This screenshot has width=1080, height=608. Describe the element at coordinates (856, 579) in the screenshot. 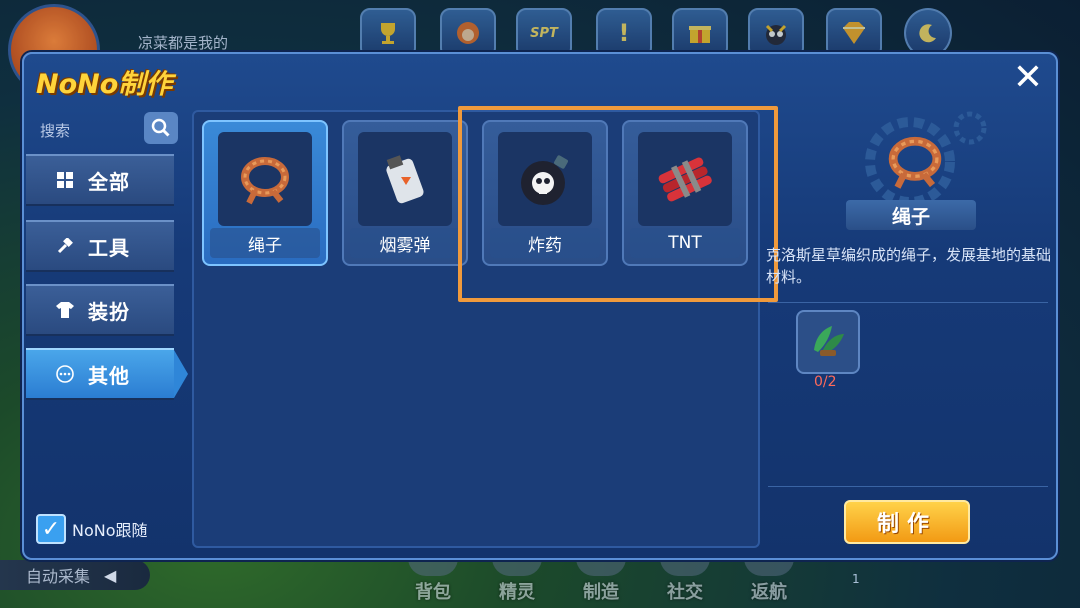

I see `minimap-count: 1` at that location.